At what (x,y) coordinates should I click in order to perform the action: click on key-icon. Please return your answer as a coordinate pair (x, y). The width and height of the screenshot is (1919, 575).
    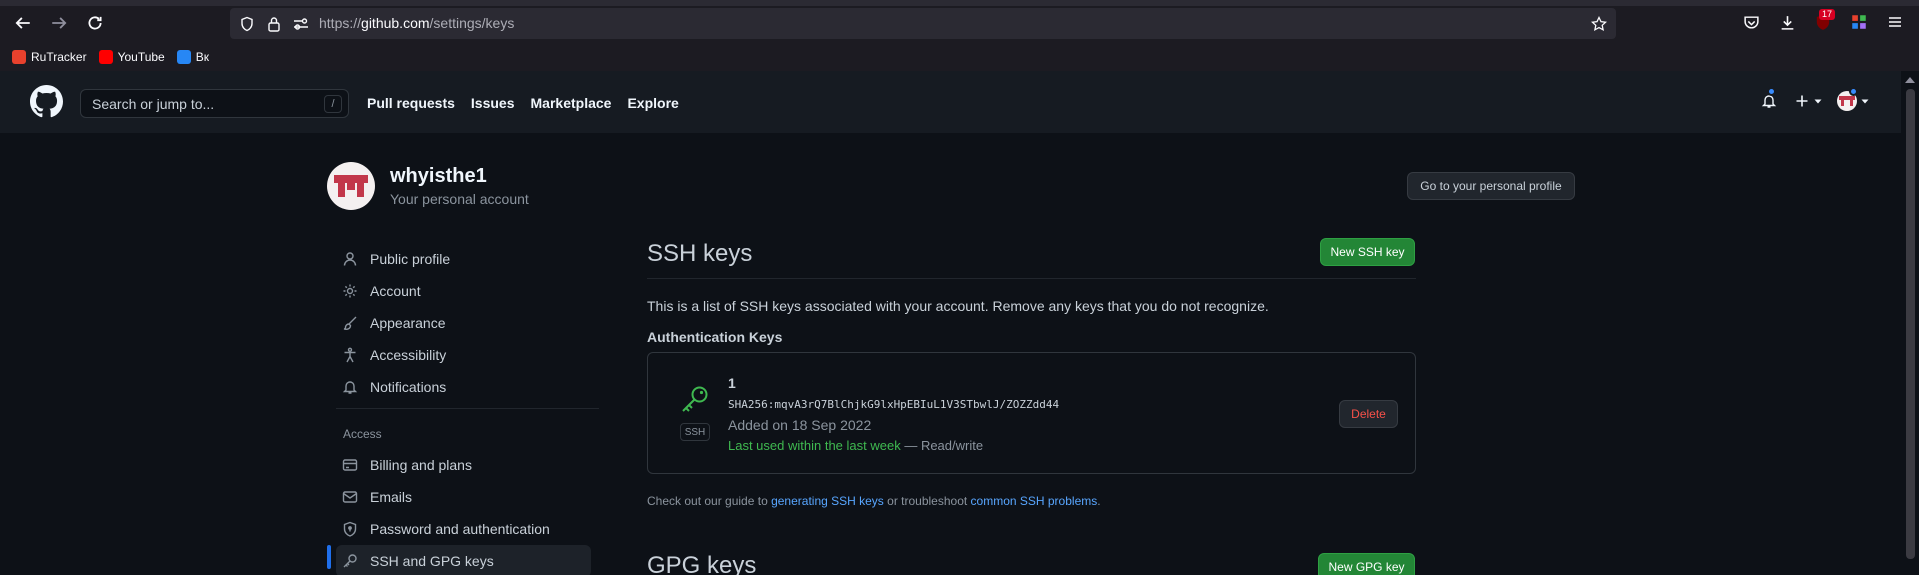
    Looking at the image, I should click on (695, 399).